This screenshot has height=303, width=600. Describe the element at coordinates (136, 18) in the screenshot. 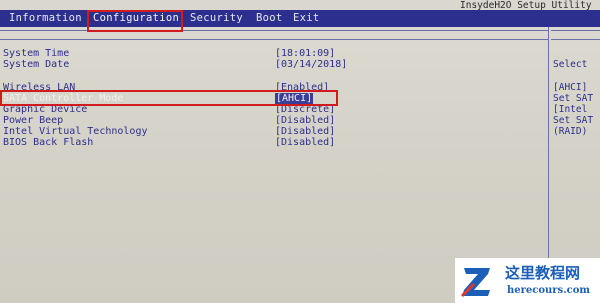

I see `tab-configuration: Configuration` at that location.